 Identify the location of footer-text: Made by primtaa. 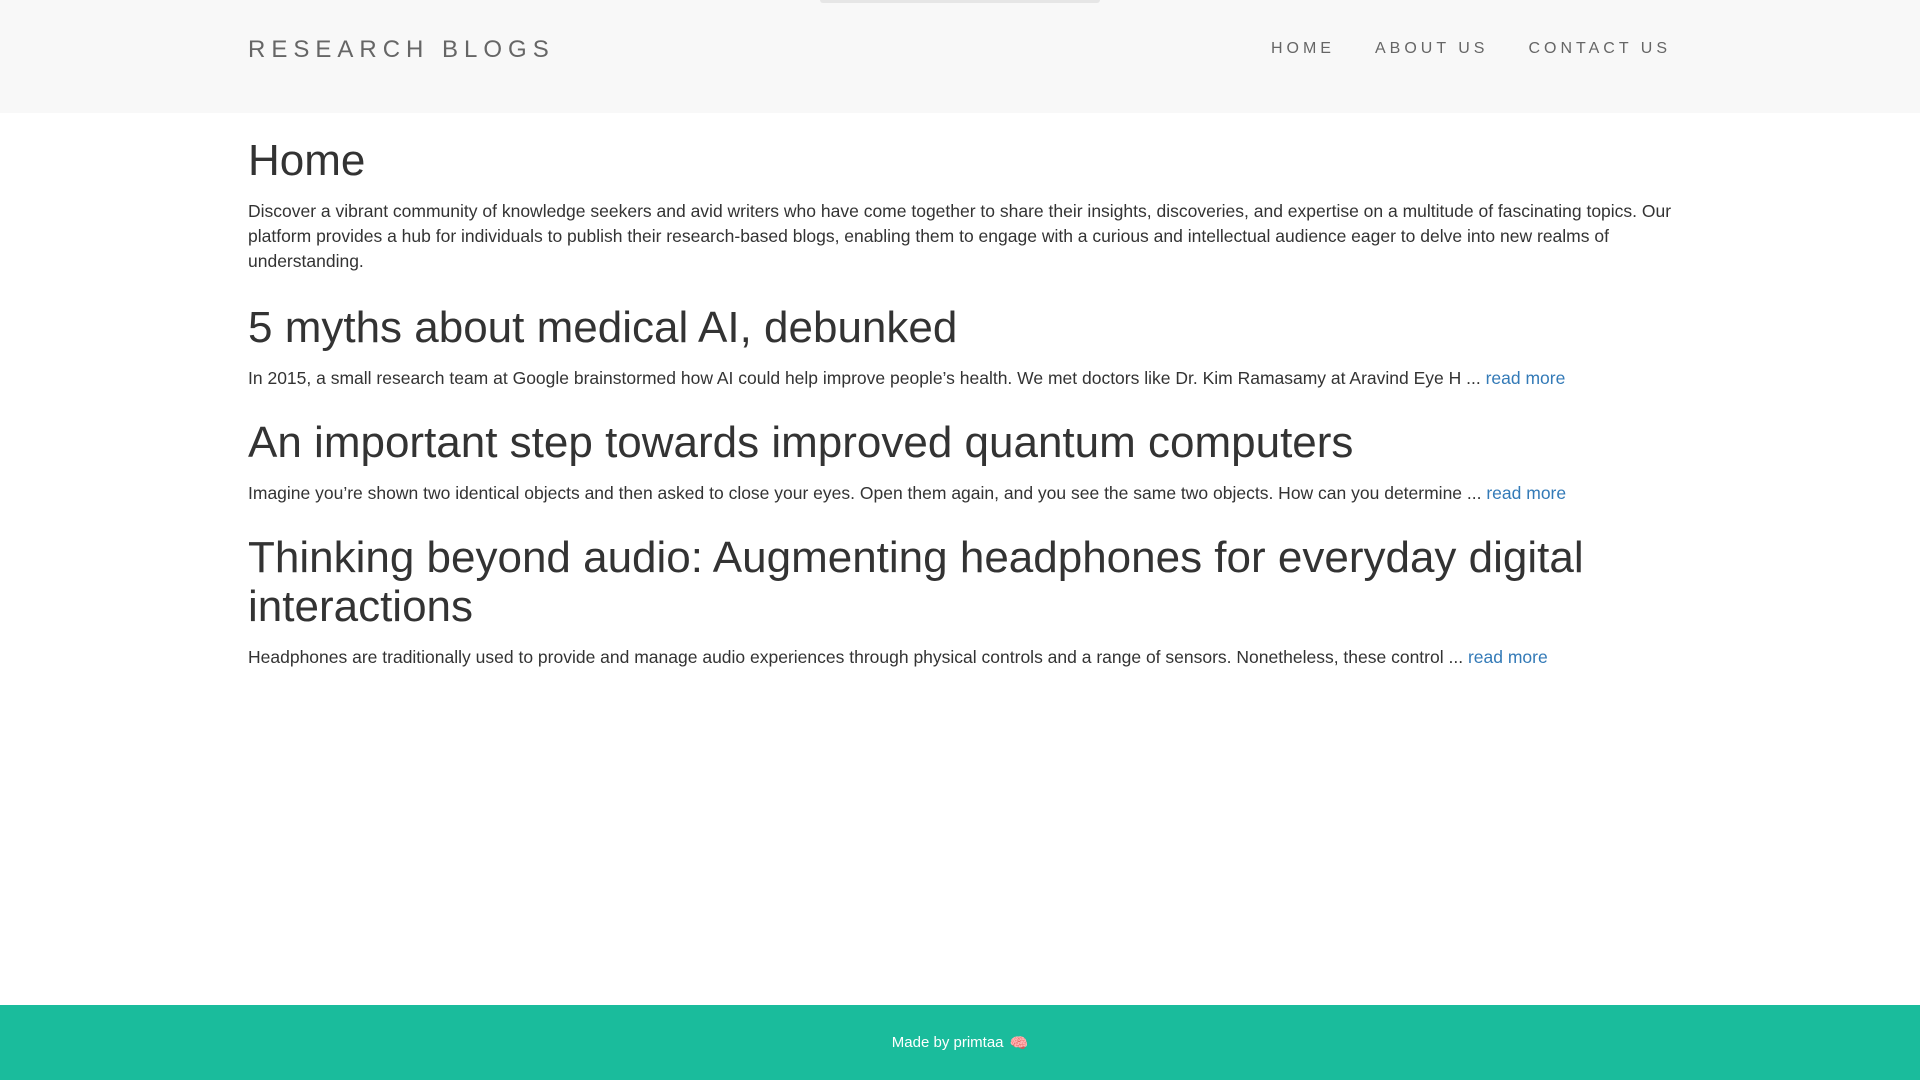
(947, 1042).